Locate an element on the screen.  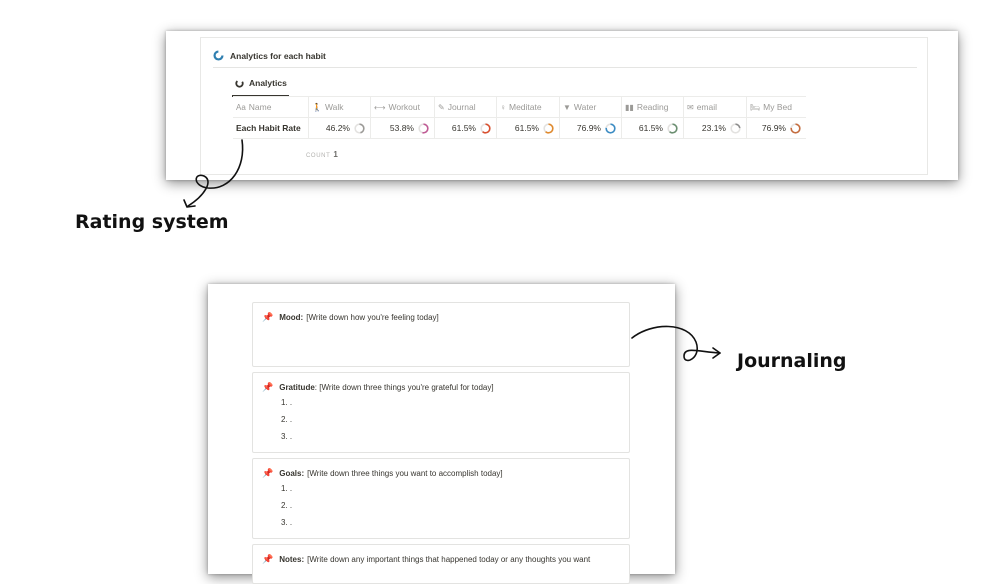
journal-arrow-icon is located at coordinates (676, 343).